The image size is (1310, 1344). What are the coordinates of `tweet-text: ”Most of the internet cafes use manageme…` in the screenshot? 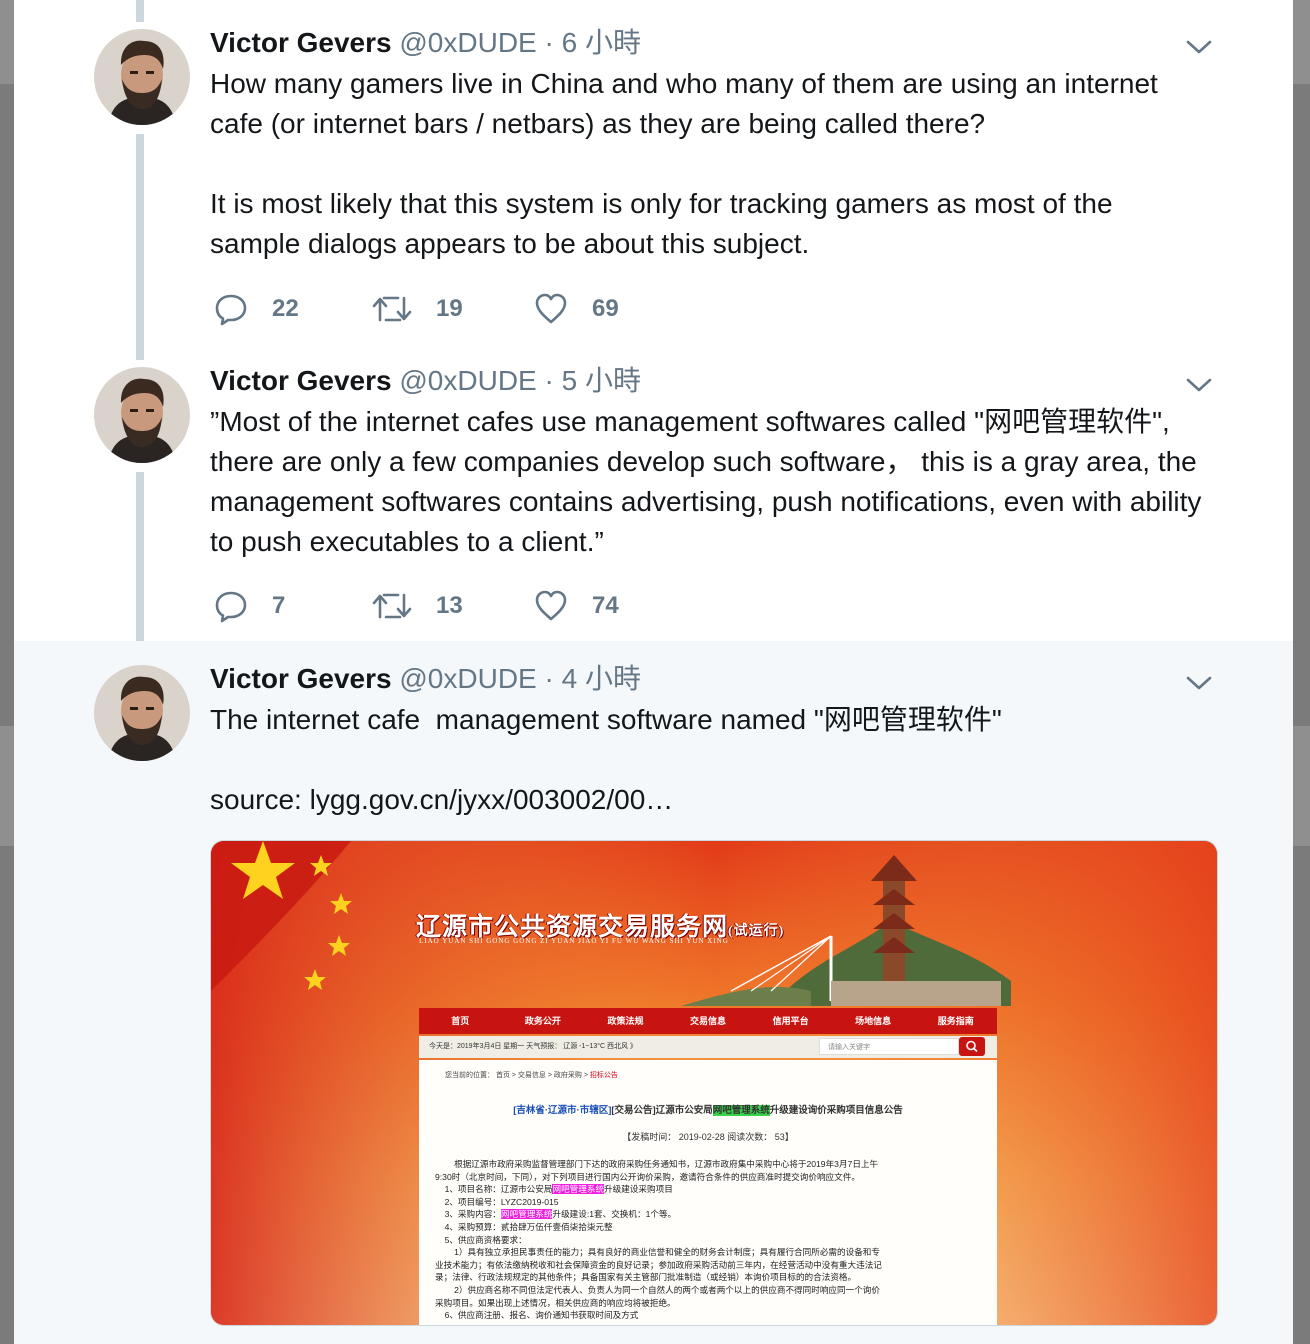 It's located at (710, 481).